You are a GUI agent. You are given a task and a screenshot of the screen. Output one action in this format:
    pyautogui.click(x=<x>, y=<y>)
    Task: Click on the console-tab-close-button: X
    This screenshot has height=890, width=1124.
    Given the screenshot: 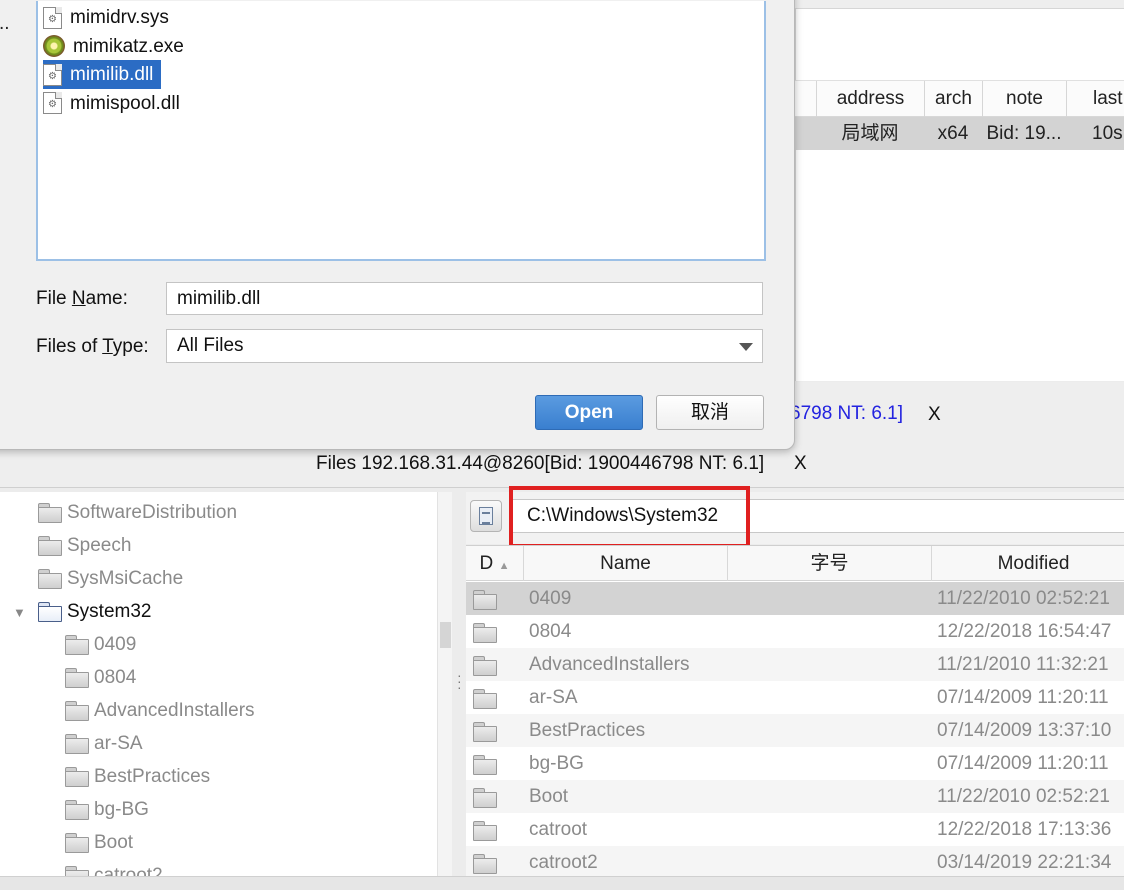 What is the action you would take?
    pyautogui.click(x=934, y=415)
    